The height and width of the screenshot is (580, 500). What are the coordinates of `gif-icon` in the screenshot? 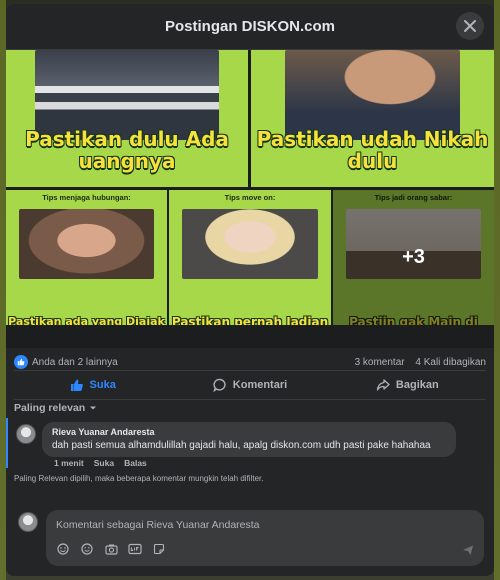 It's located at (135, 549).